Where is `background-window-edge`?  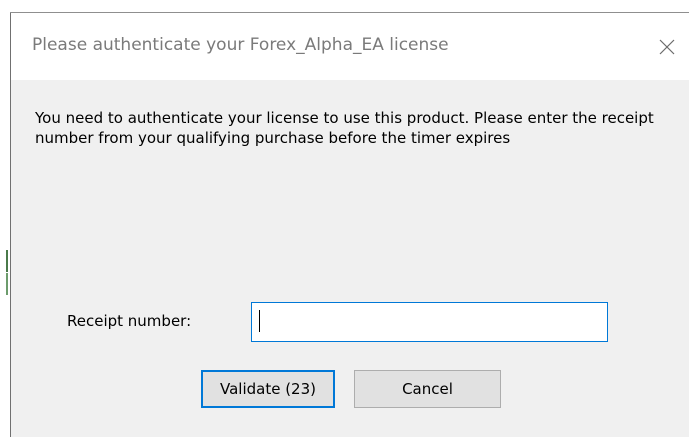 background-window-edge is located at coordinates (5, 224).